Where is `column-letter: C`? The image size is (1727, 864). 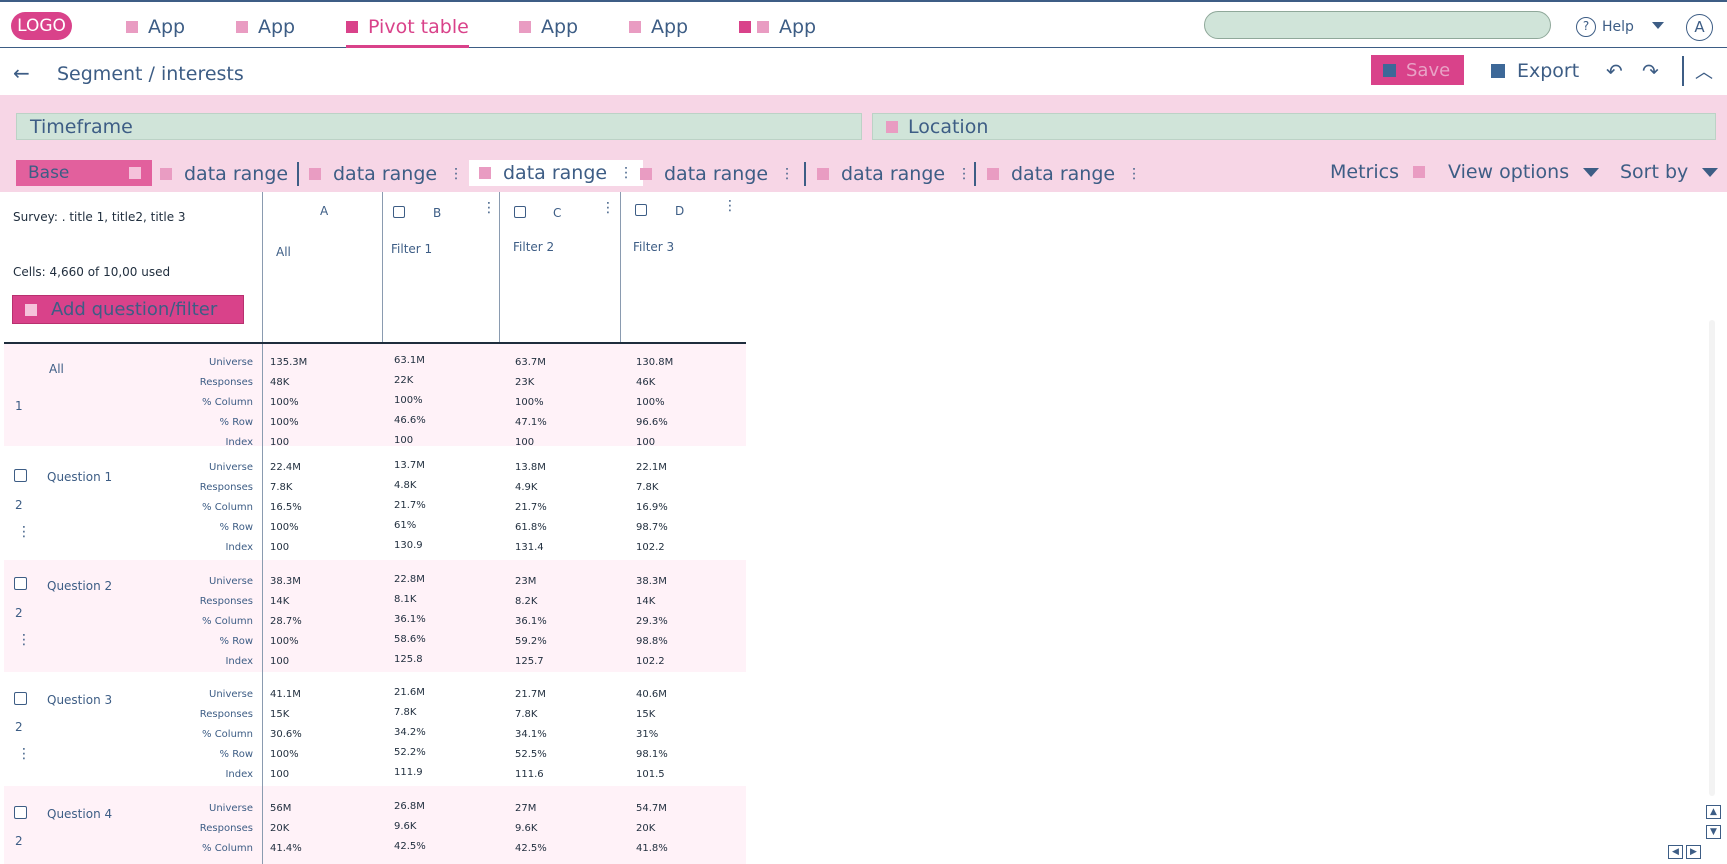
column-letter: C is located at coordinates (557, 213).